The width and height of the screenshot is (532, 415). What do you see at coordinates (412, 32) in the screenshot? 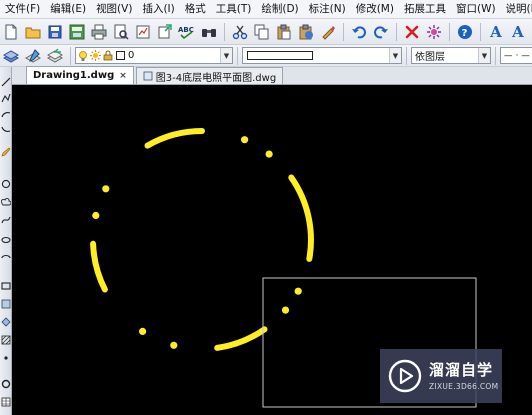
I see `delete-icon` at bounding box center [412, 32].